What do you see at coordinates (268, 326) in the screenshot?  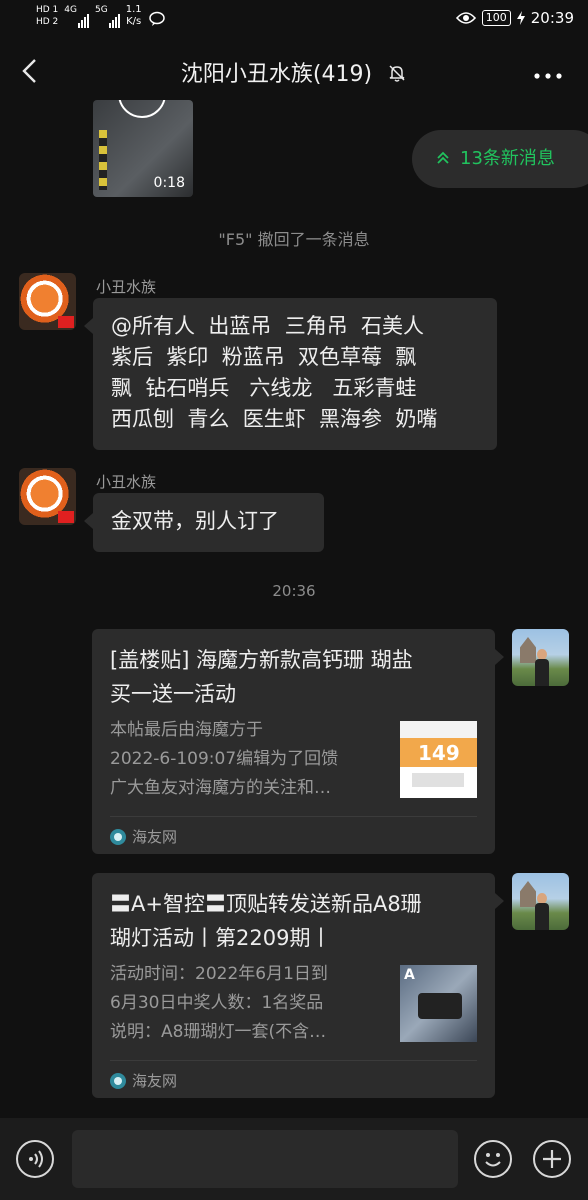 I see `message-line: @所有人 出蓝吊 三角吊 石美人` at bounding box center [268, 326].